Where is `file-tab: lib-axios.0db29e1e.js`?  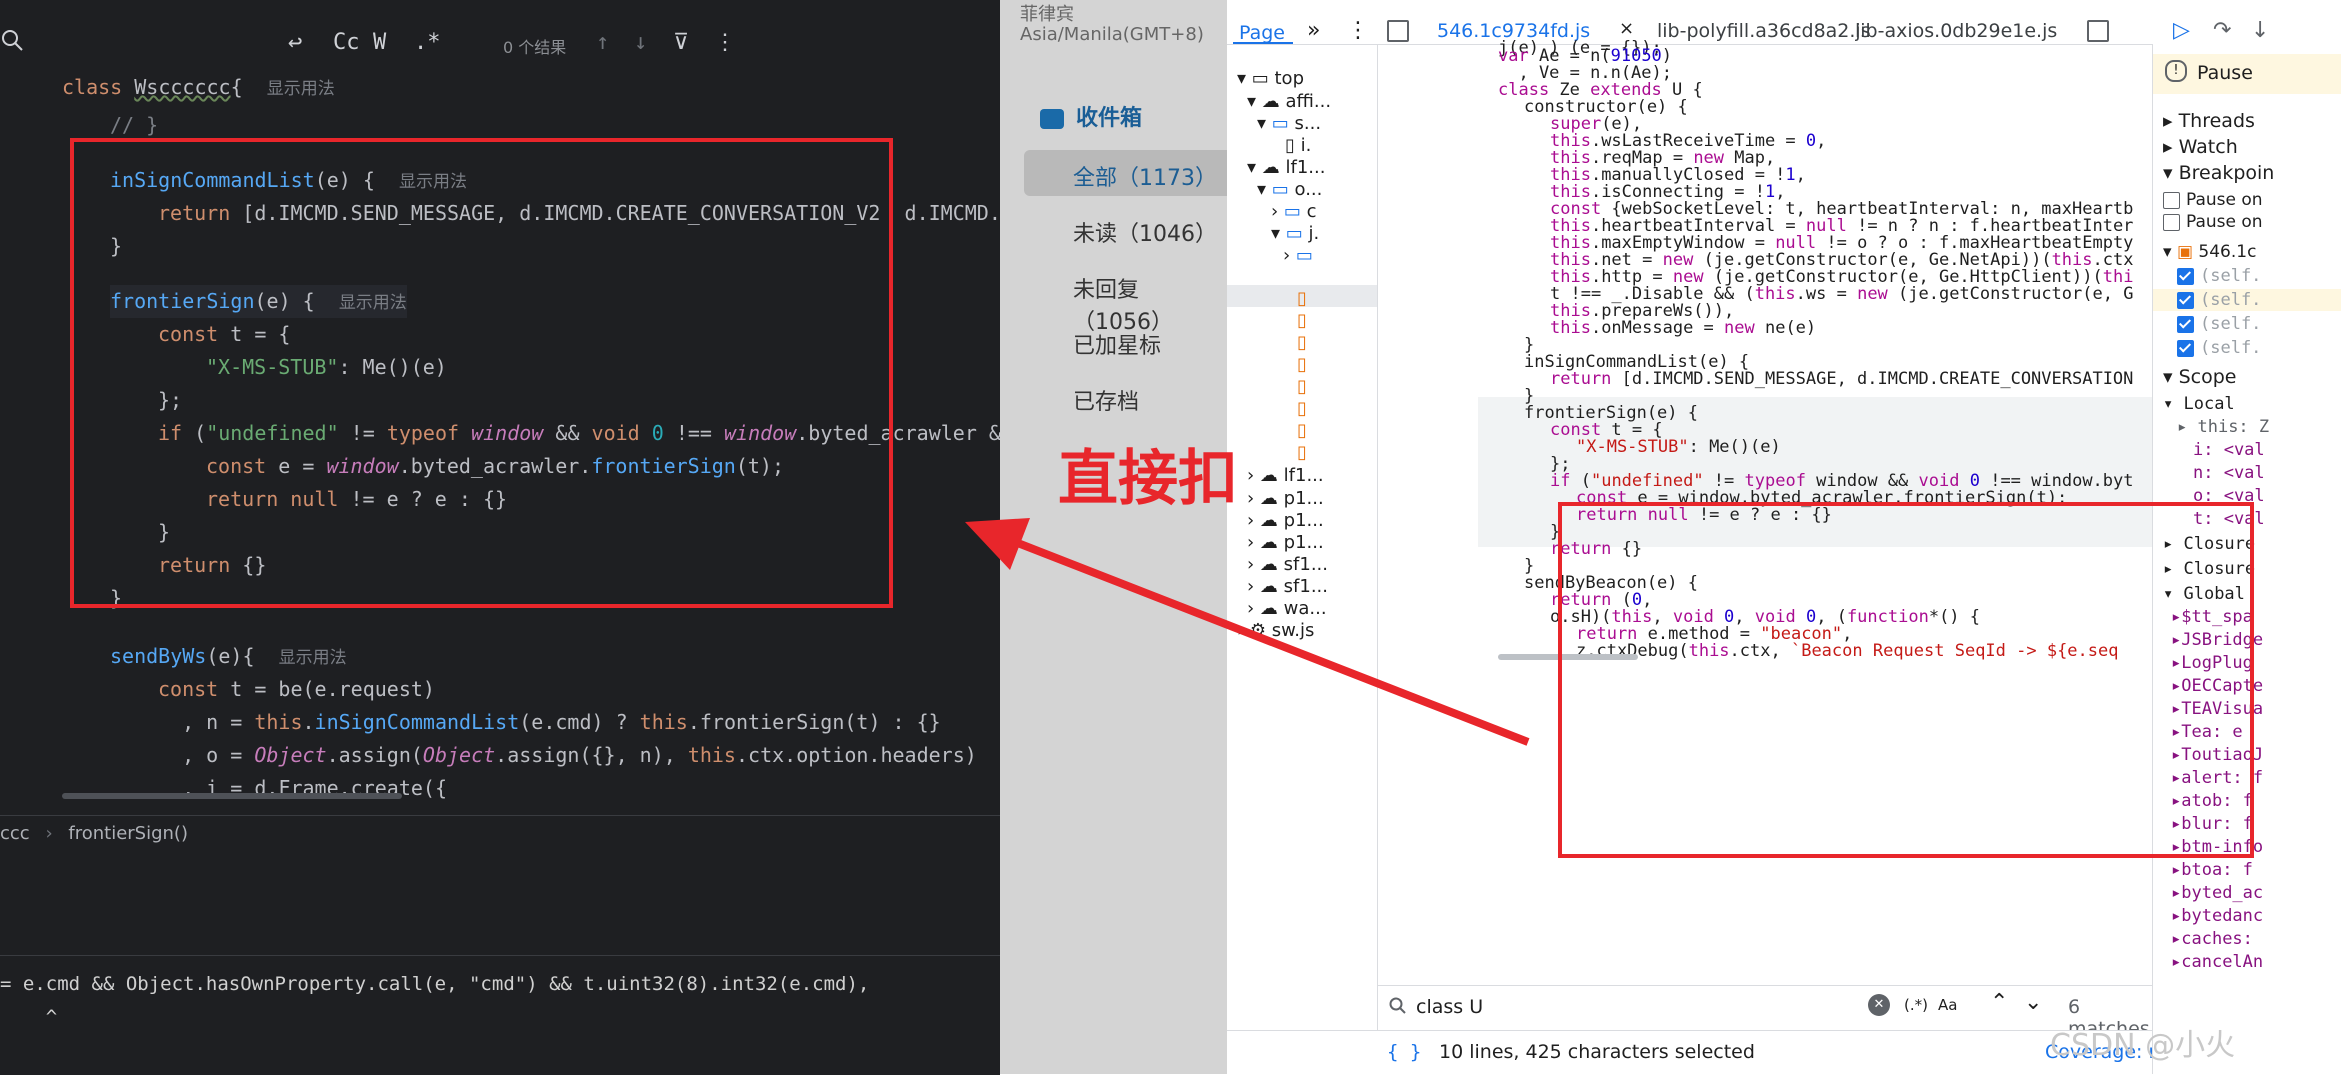
file-tab: lib-axios.0db29e1e.js is located at coordinates (1956, 31).